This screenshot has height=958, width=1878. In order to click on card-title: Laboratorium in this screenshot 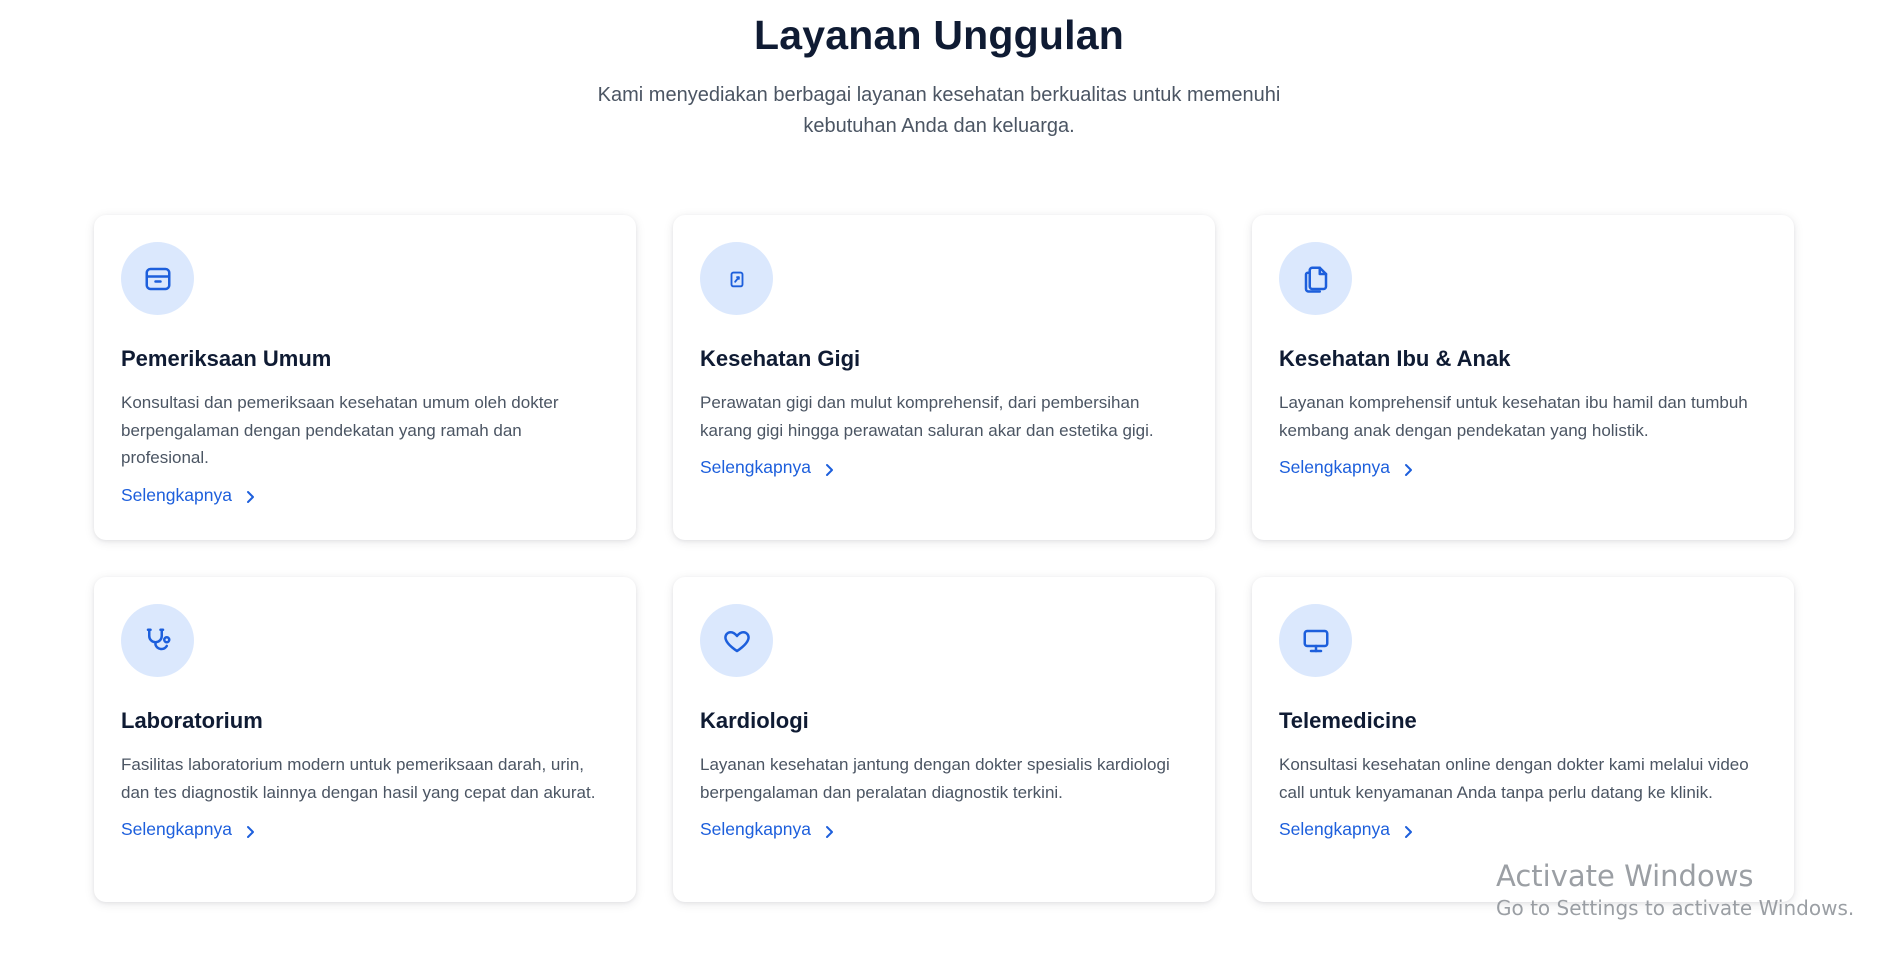, I will do `click(192, 720)`.